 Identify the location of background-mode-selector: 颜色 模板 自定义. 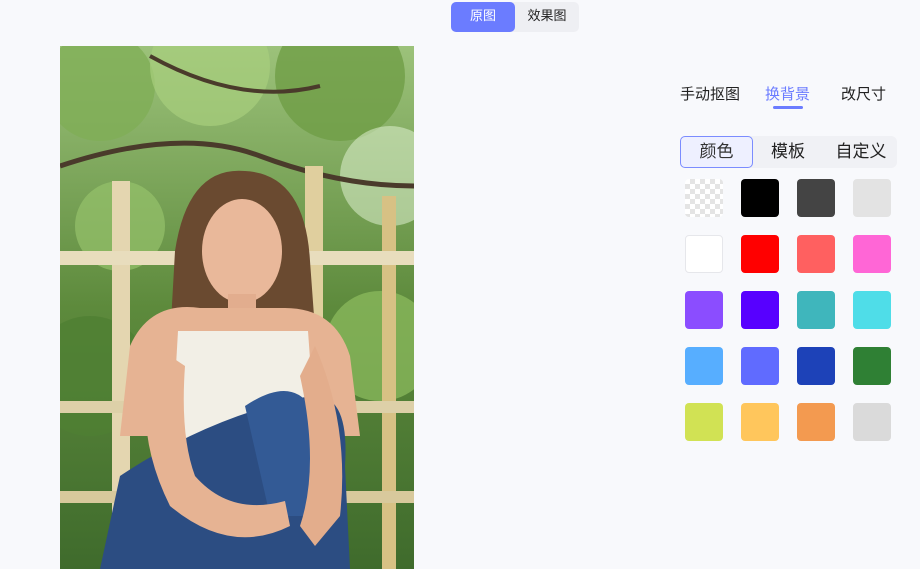
(788, 152).